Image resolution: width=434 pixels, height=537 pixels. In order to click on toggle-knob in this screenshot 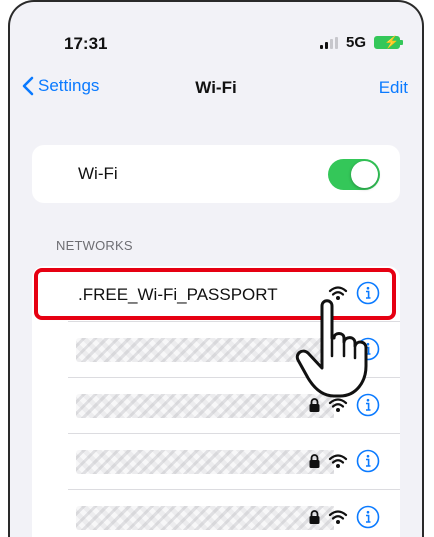, I will do `click(364, 174)`.